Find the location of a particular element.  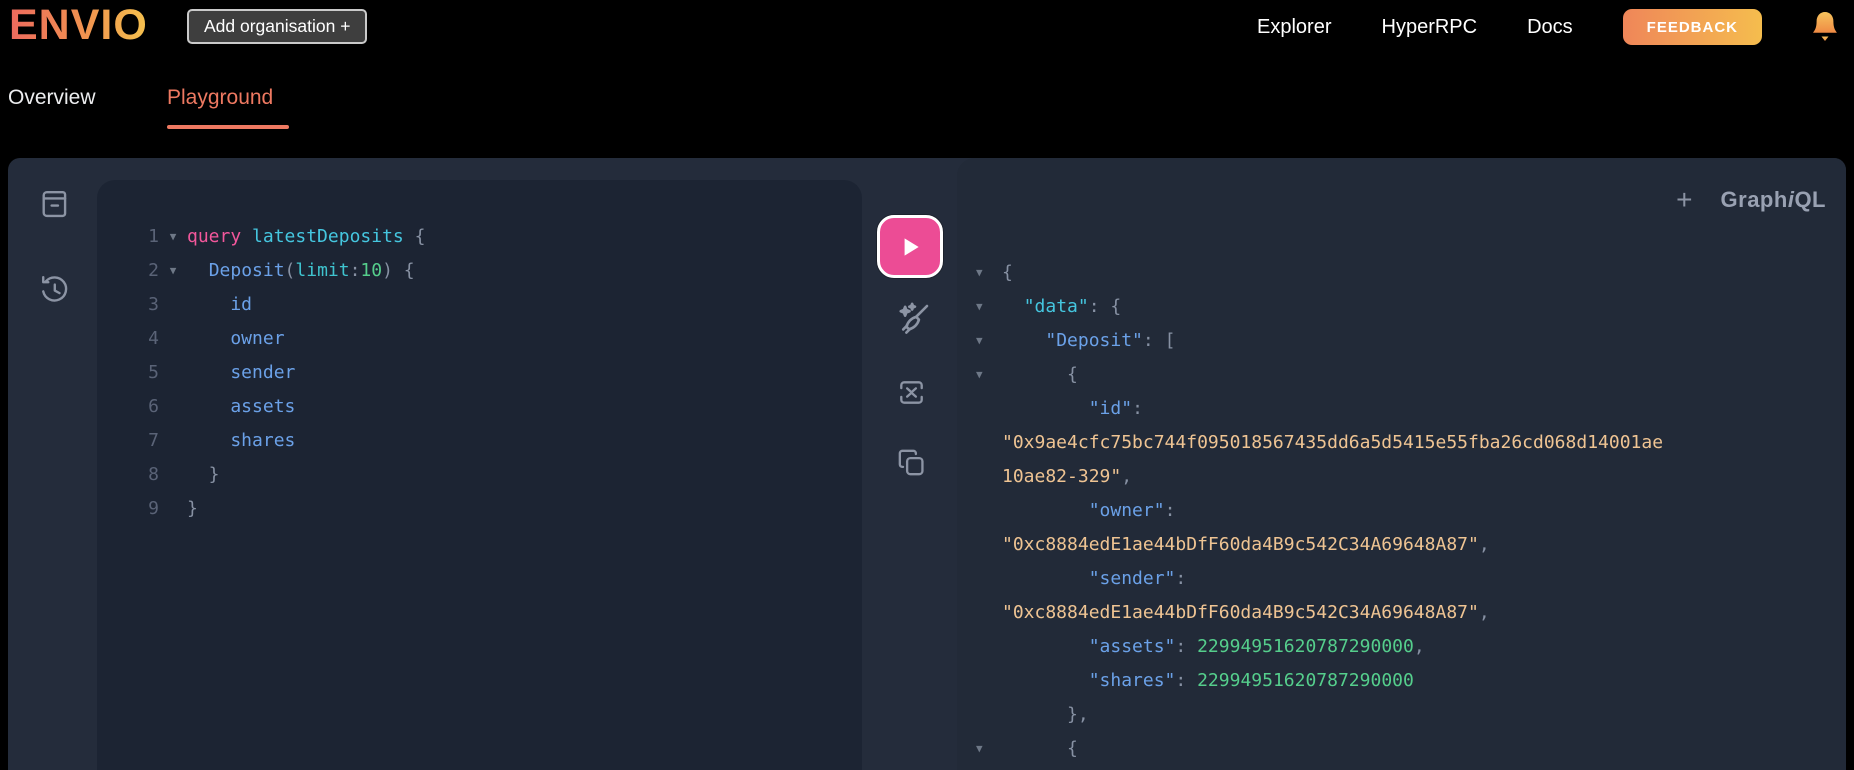

feedback-button: FEEDBACK is located at coordinates (1692, 27).